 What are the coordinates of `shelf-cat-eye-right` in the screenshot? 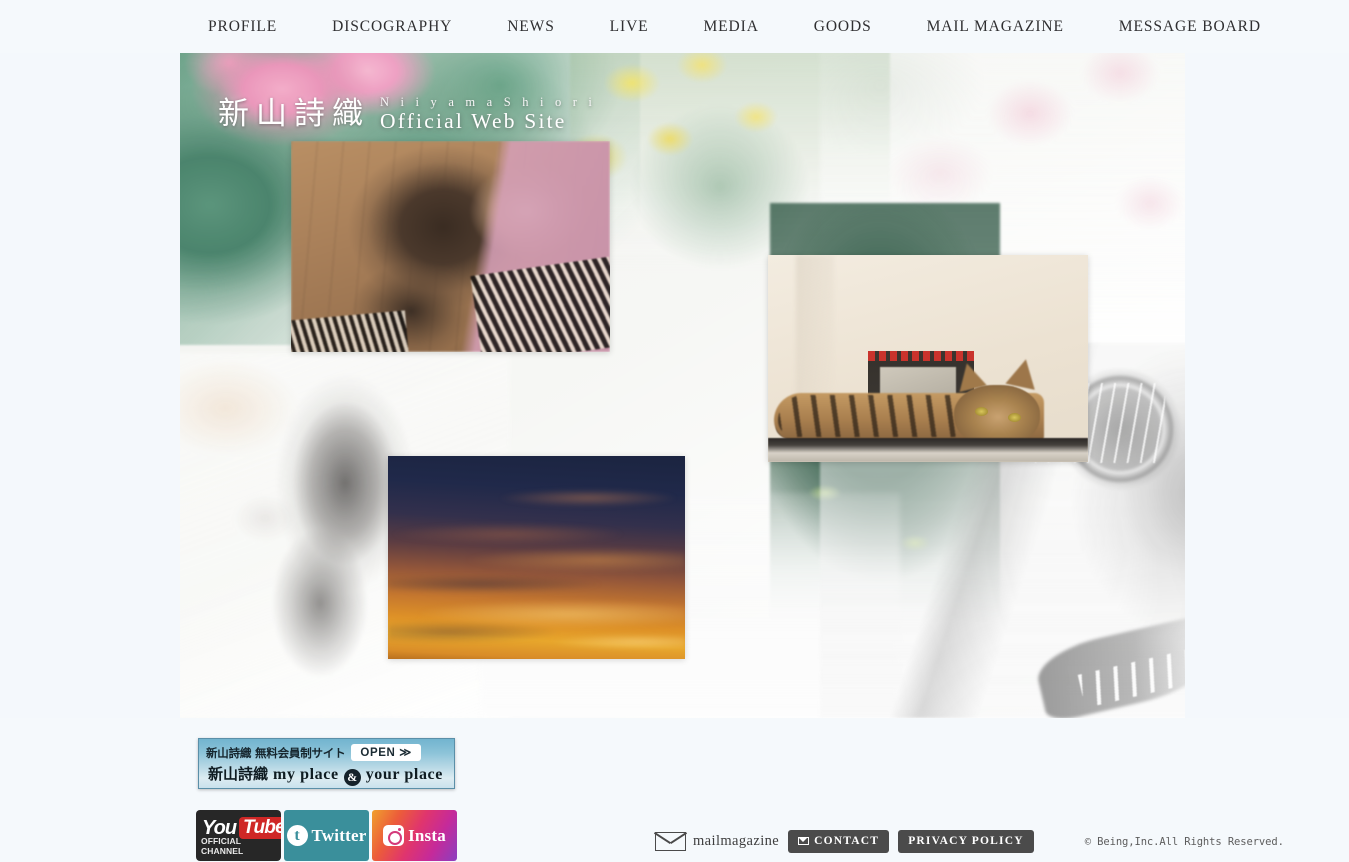 It's located at (1014, 417).